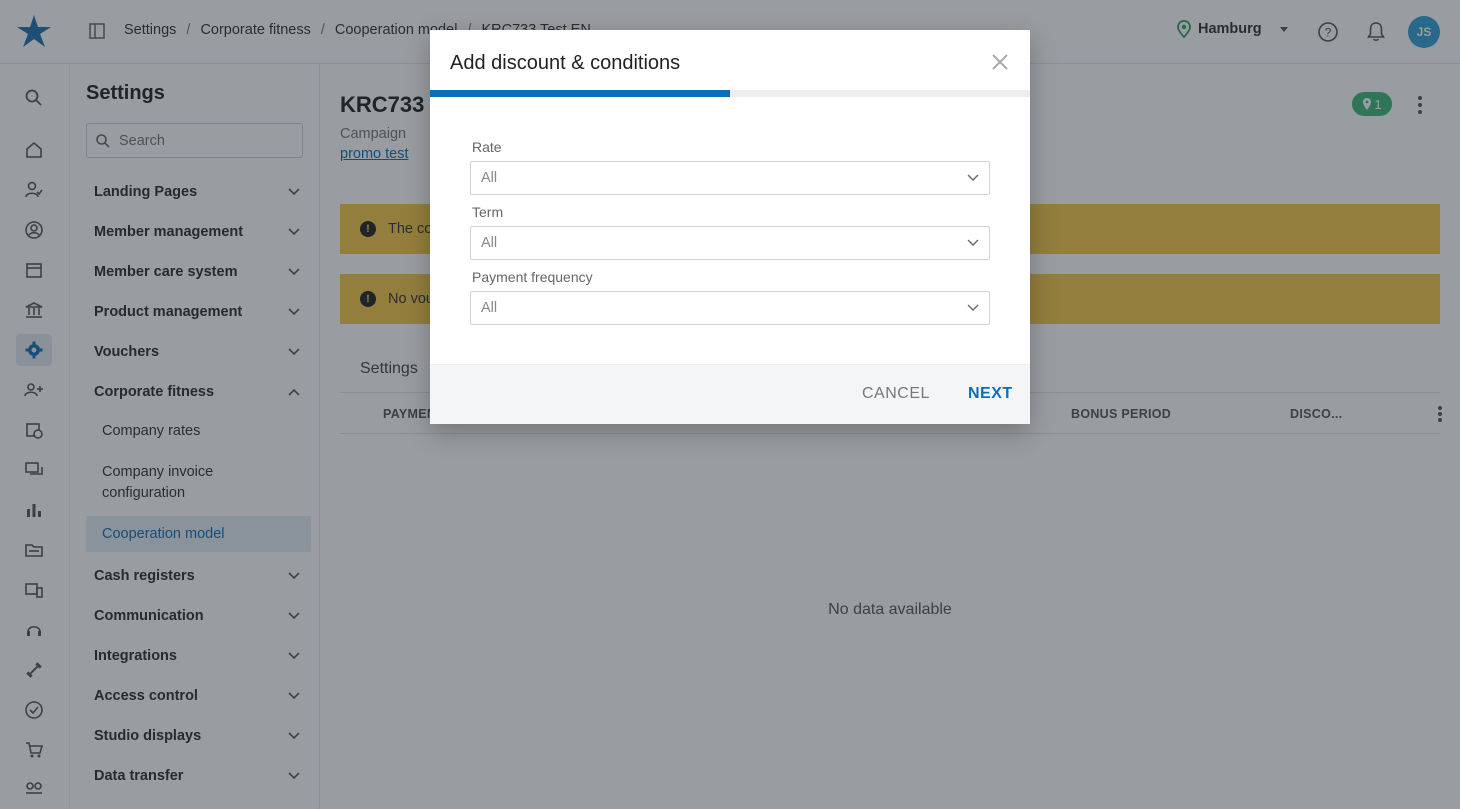 The height and width of the screenshot is (809, 1460). I want to click on cancel-button: CANCEL, so click(896, 394).